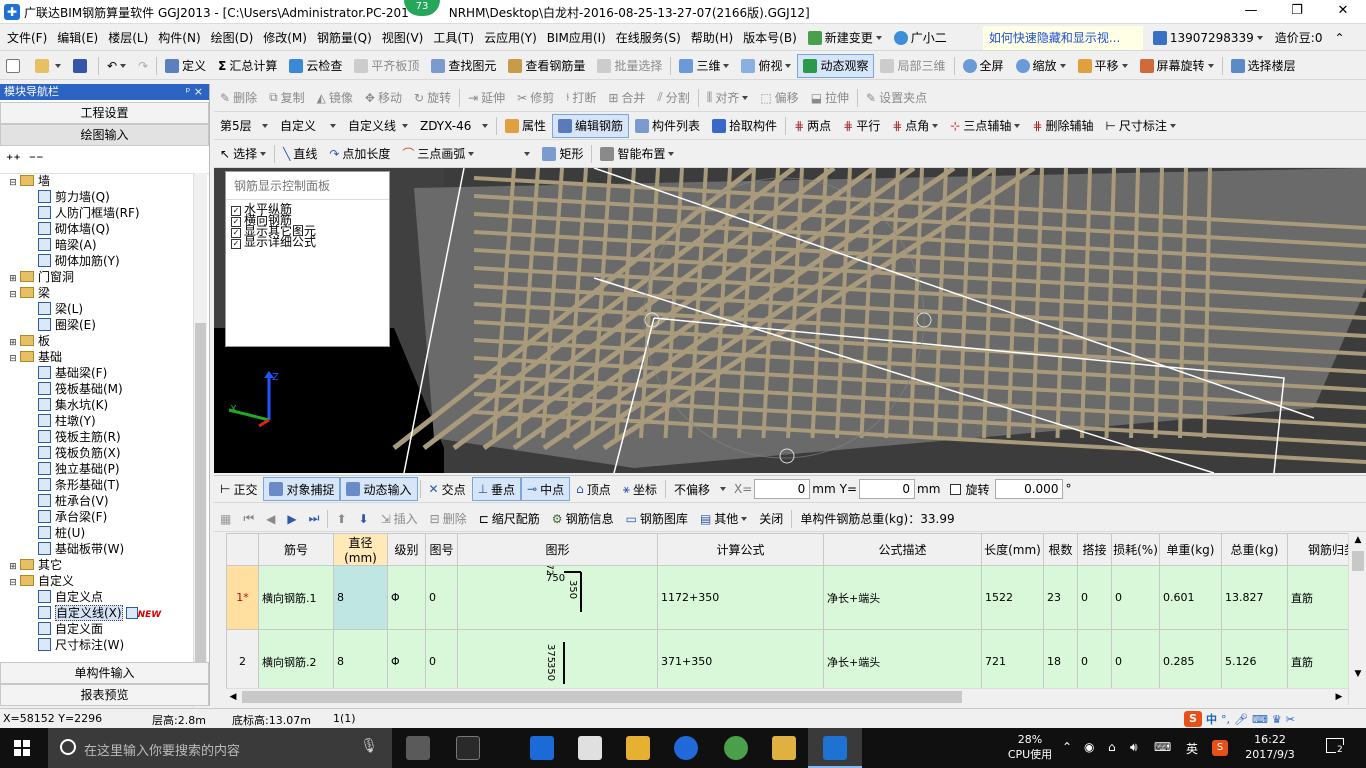 The width and height of the screenshot is (1366, 768). Describe the element at coordinates (13, 160) in the screenshot. I see `expand-all-icon: ⁺⁺` at that location.